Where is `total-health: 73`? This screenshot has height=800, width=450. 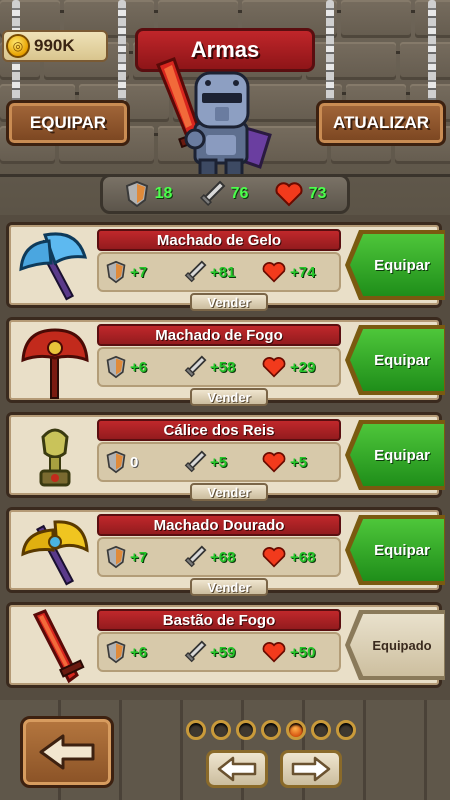
total-health: 73 is located at coordinates (300, 194).